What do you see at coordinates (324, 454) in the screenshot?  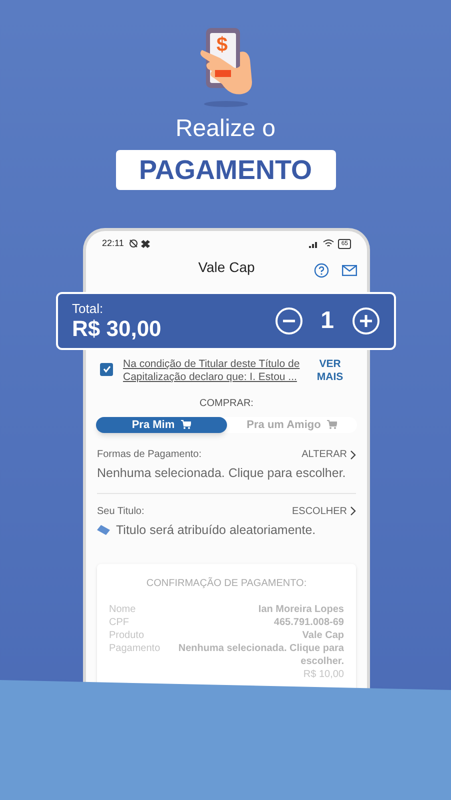 I see `action-link: ALTERAR` at bounding box center [324, 454].